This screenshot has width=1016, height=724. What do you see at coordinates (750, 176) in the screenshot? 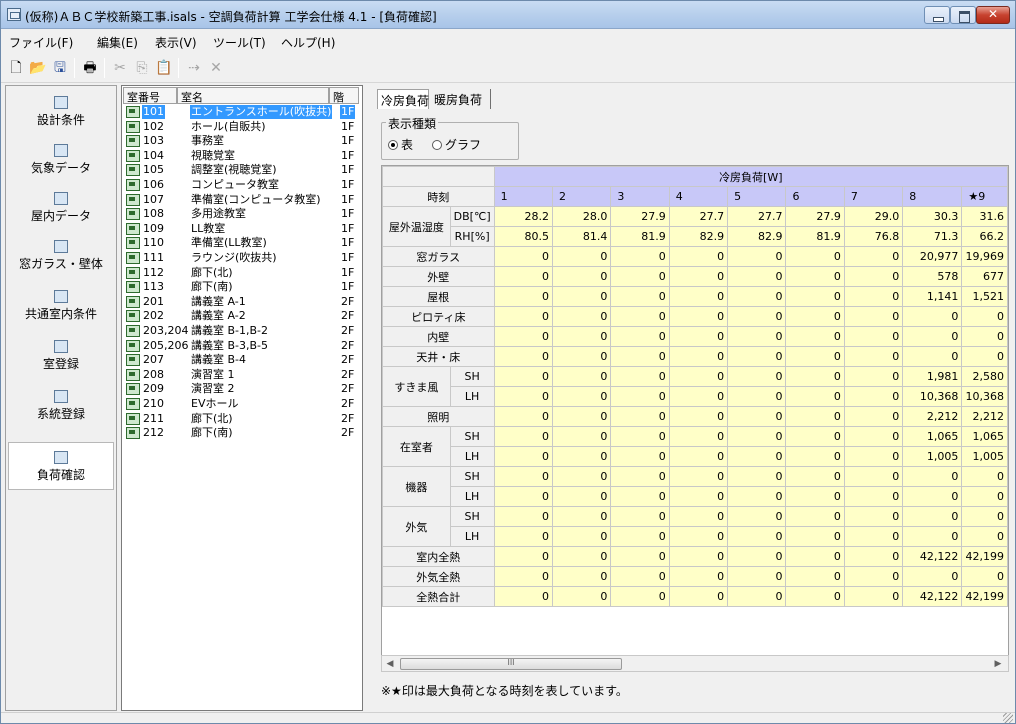
I see `cooling-load-header: 冷房負荷[W]` at bounding box center [750, 176].